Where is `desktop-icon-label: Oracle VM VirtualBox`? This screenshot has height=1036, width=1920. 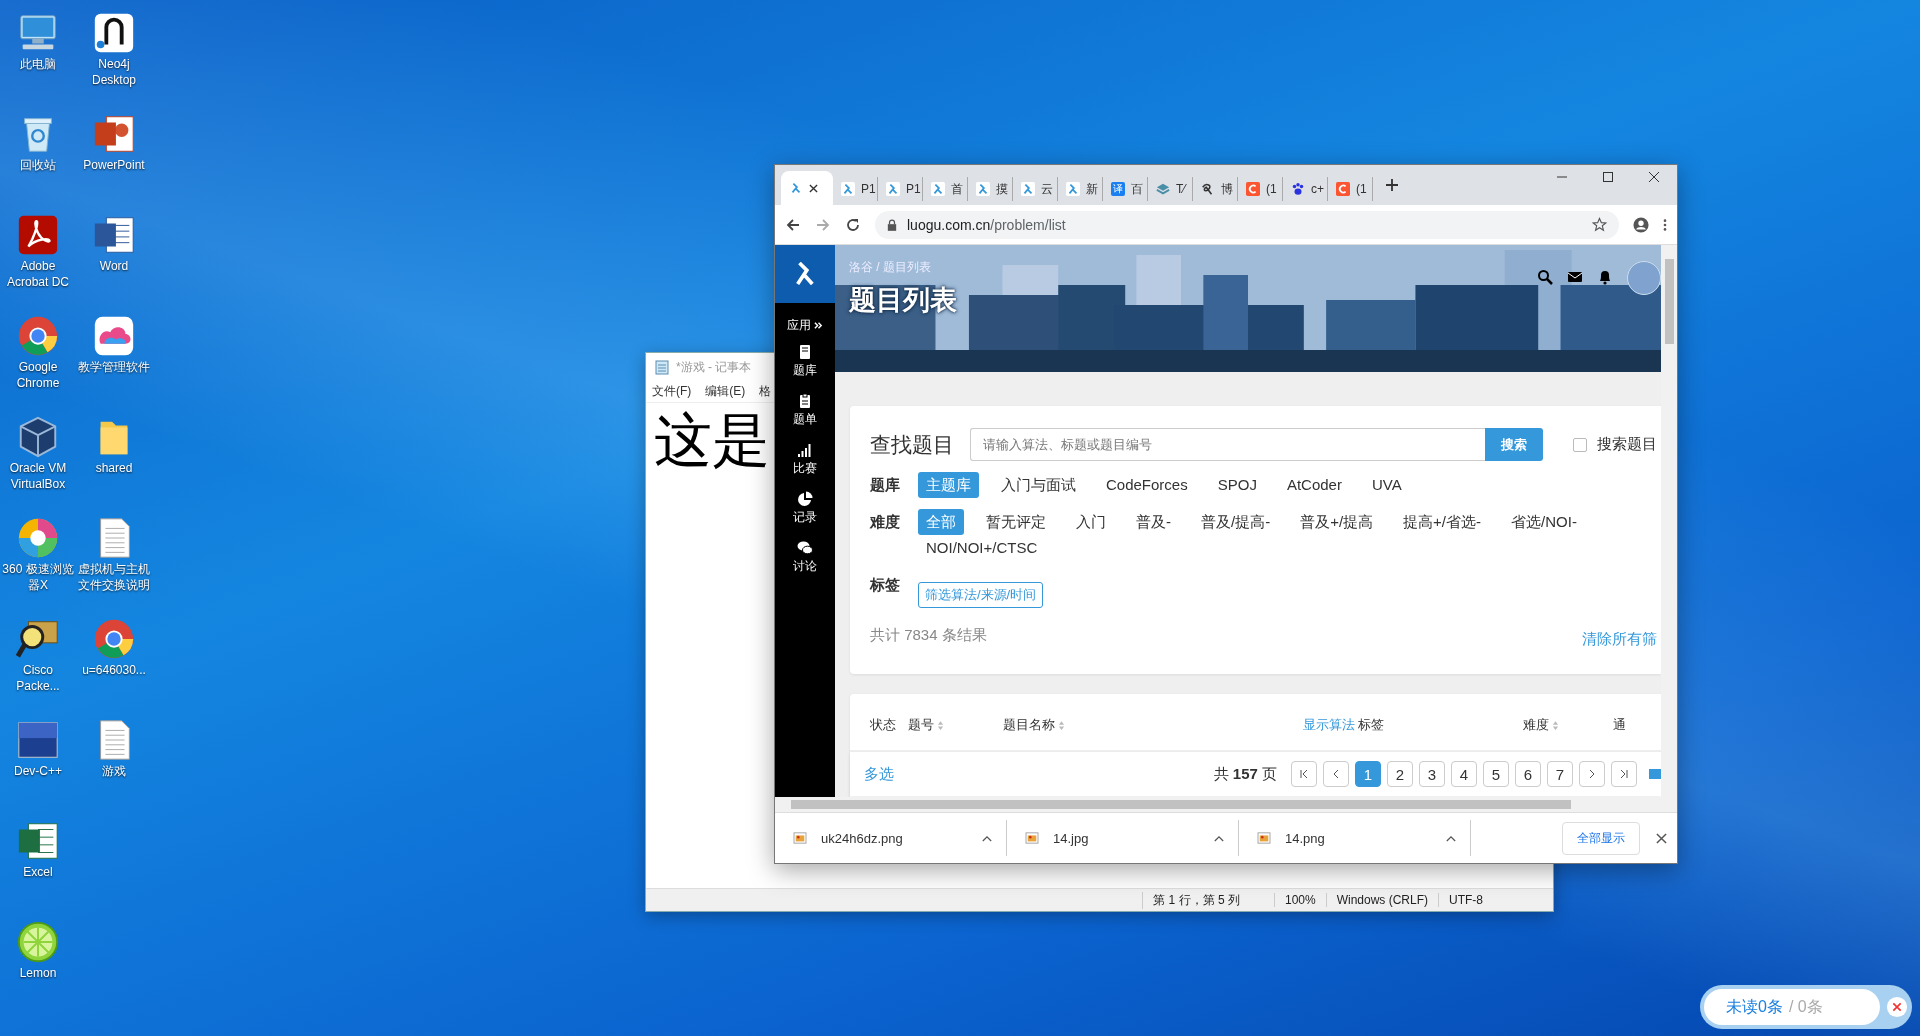
desktop-icon-label: Oracle VM VirtualBox is located at coordinates (38, 476).